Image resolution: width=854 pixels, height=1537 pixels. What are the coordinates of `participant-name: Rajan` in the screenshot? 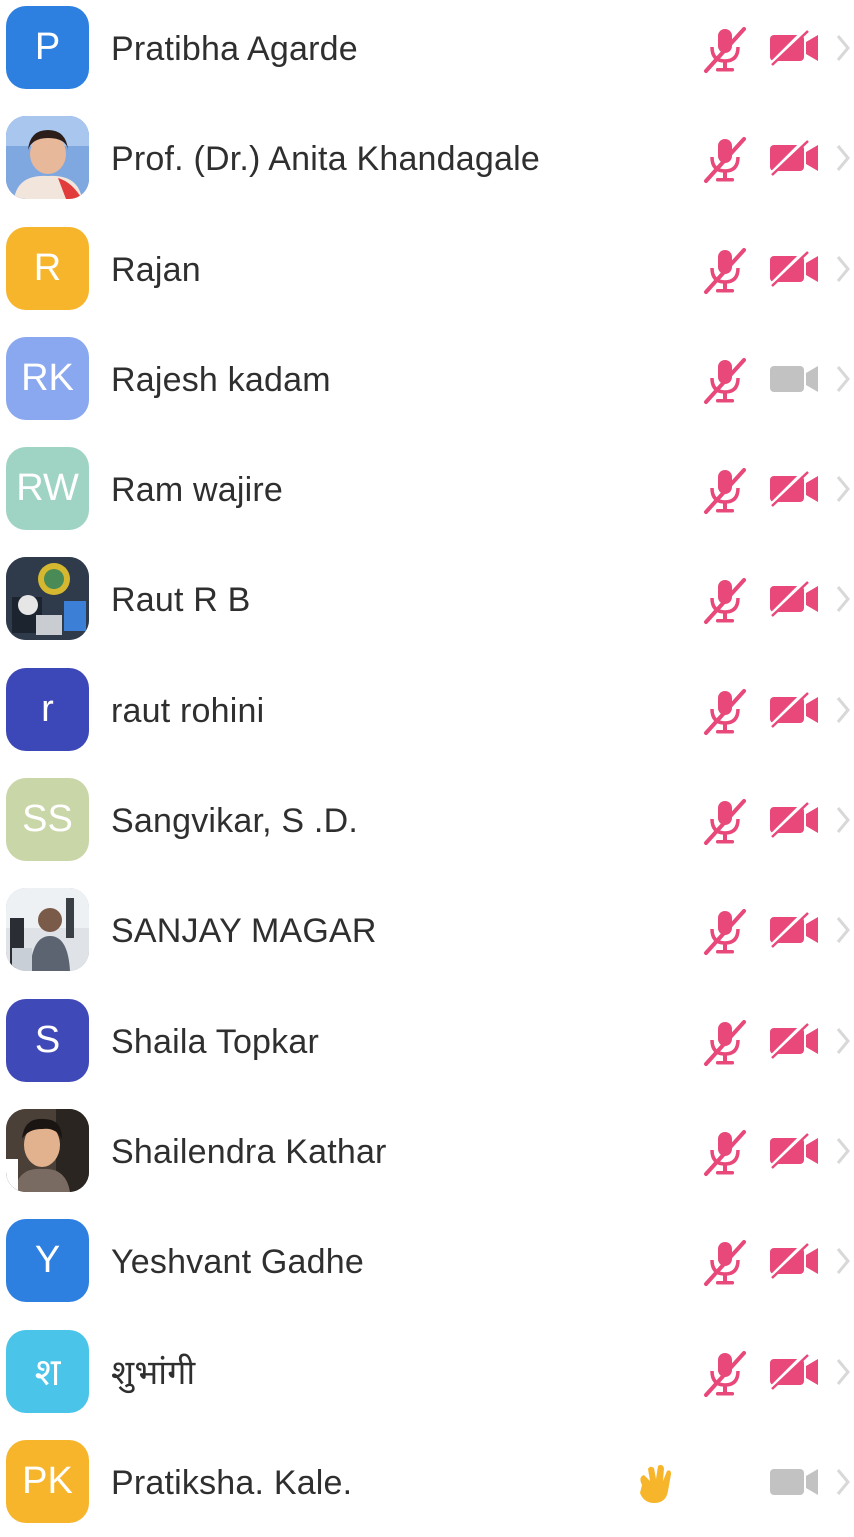 It's located at (156, 269).